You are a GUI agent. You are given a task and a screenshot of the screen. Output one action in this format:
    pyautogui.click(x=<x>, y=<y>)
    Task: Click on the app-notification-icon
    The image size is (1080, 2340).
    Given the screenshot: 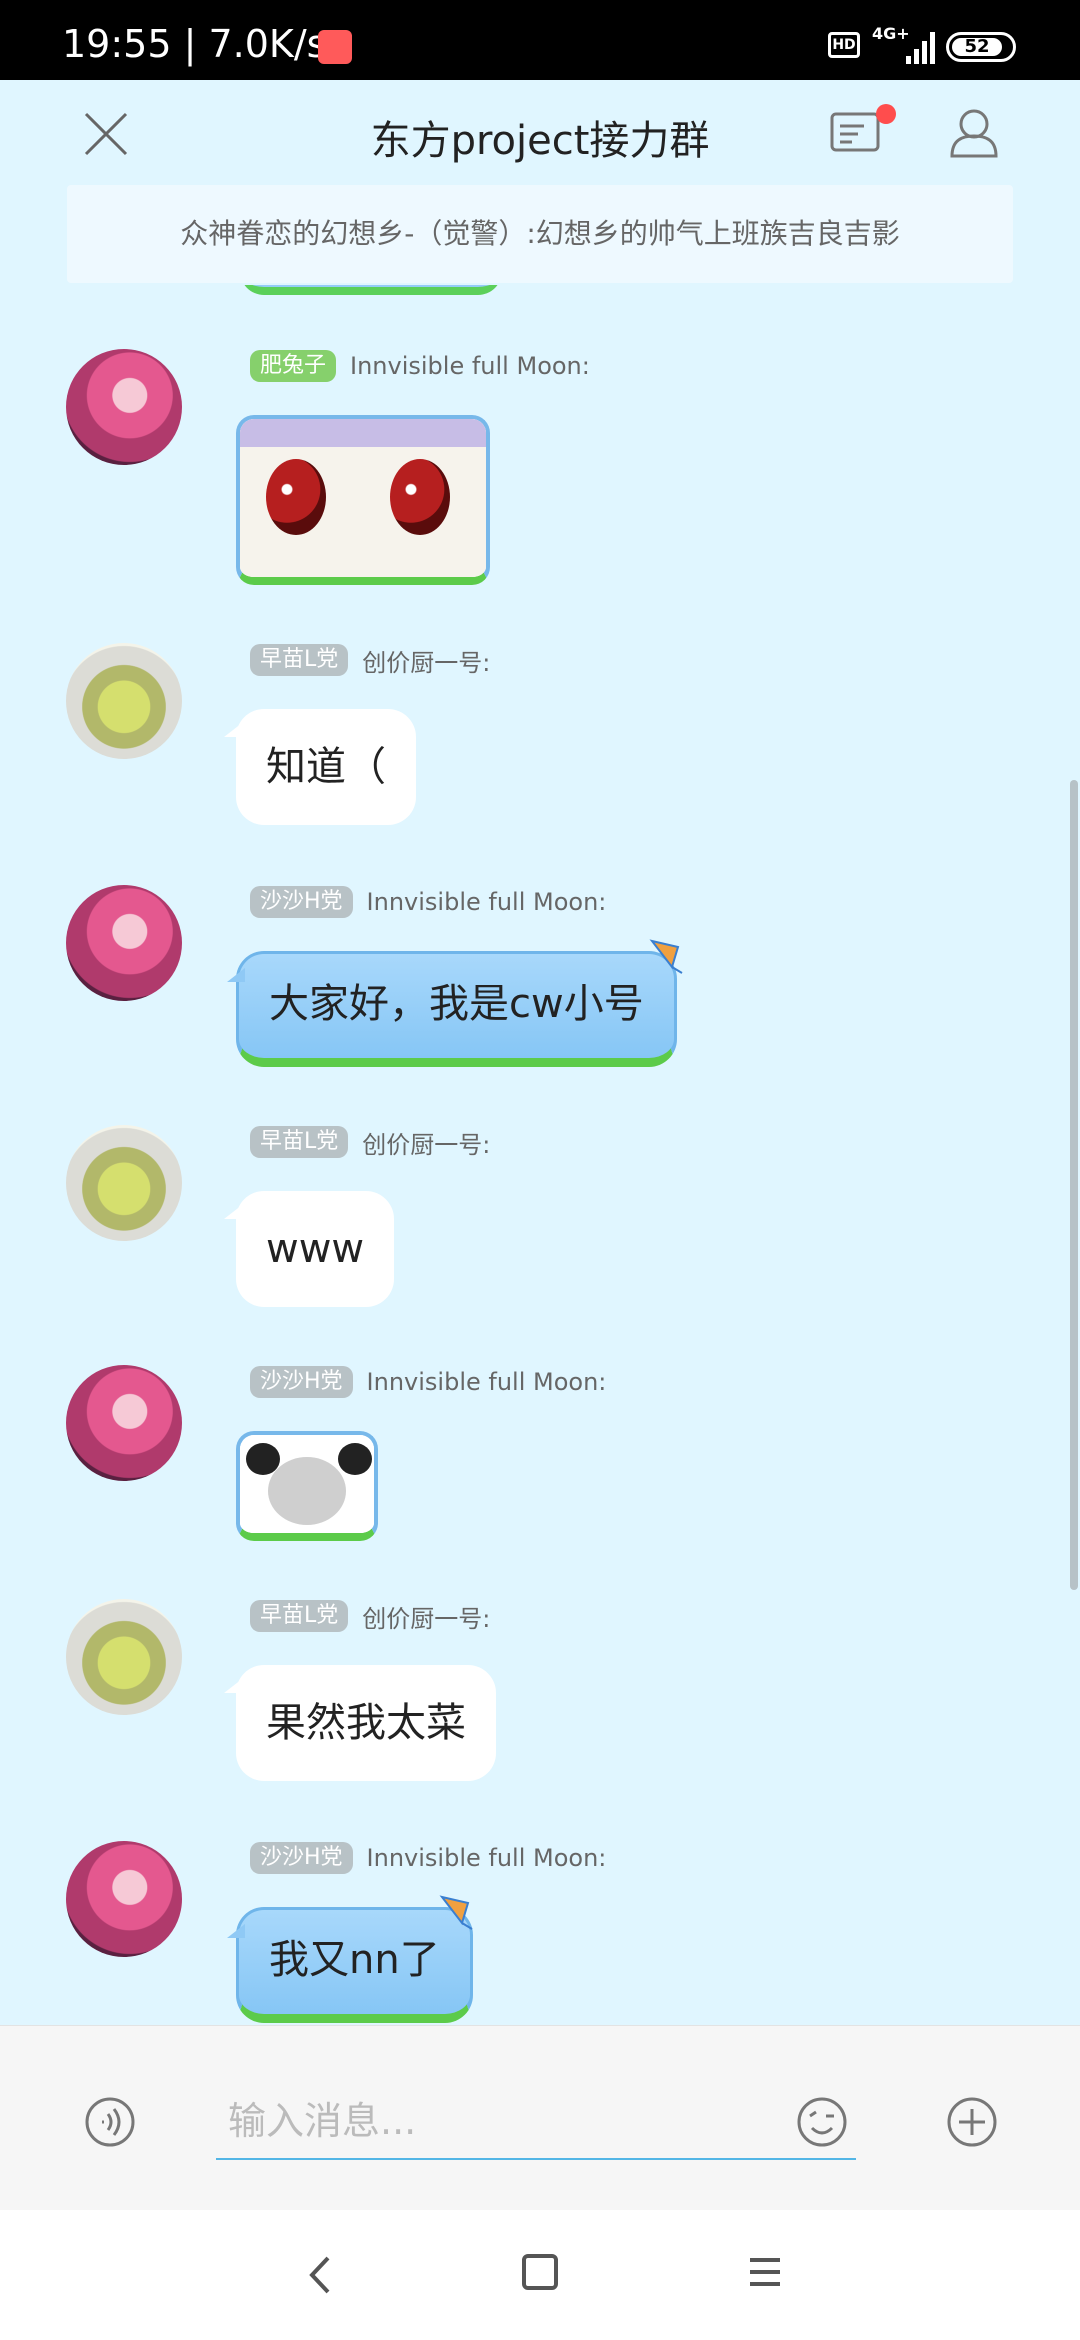 What is the action you would take?
    pyautogui.click(x=335, y=47)
    